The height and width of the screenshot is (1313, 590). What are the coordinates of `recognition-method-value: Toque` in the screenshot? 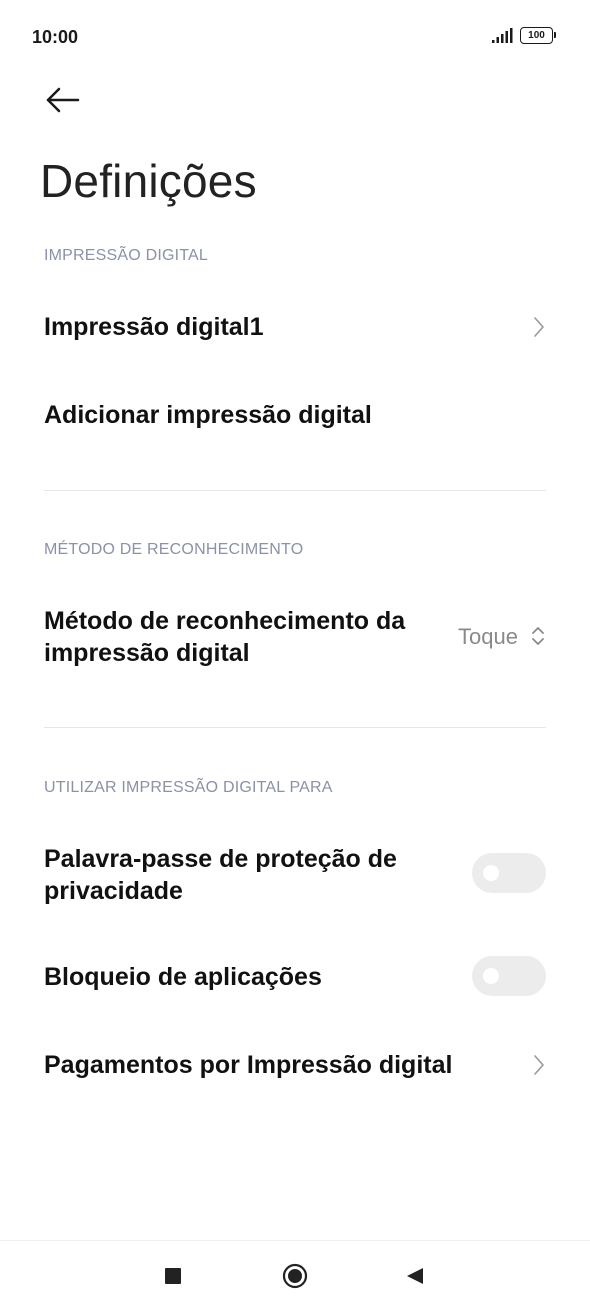 It's located at (488, 636).